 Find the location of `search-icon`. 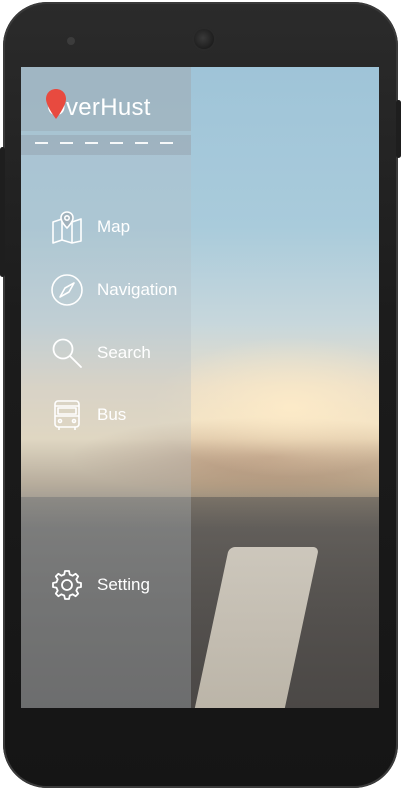

search-icon is located at coordinates (67, 353).